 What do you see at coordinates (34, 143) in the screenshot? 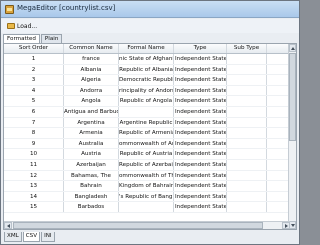
I see `cell-sort-order: 9` at bounding box center [34, 143].